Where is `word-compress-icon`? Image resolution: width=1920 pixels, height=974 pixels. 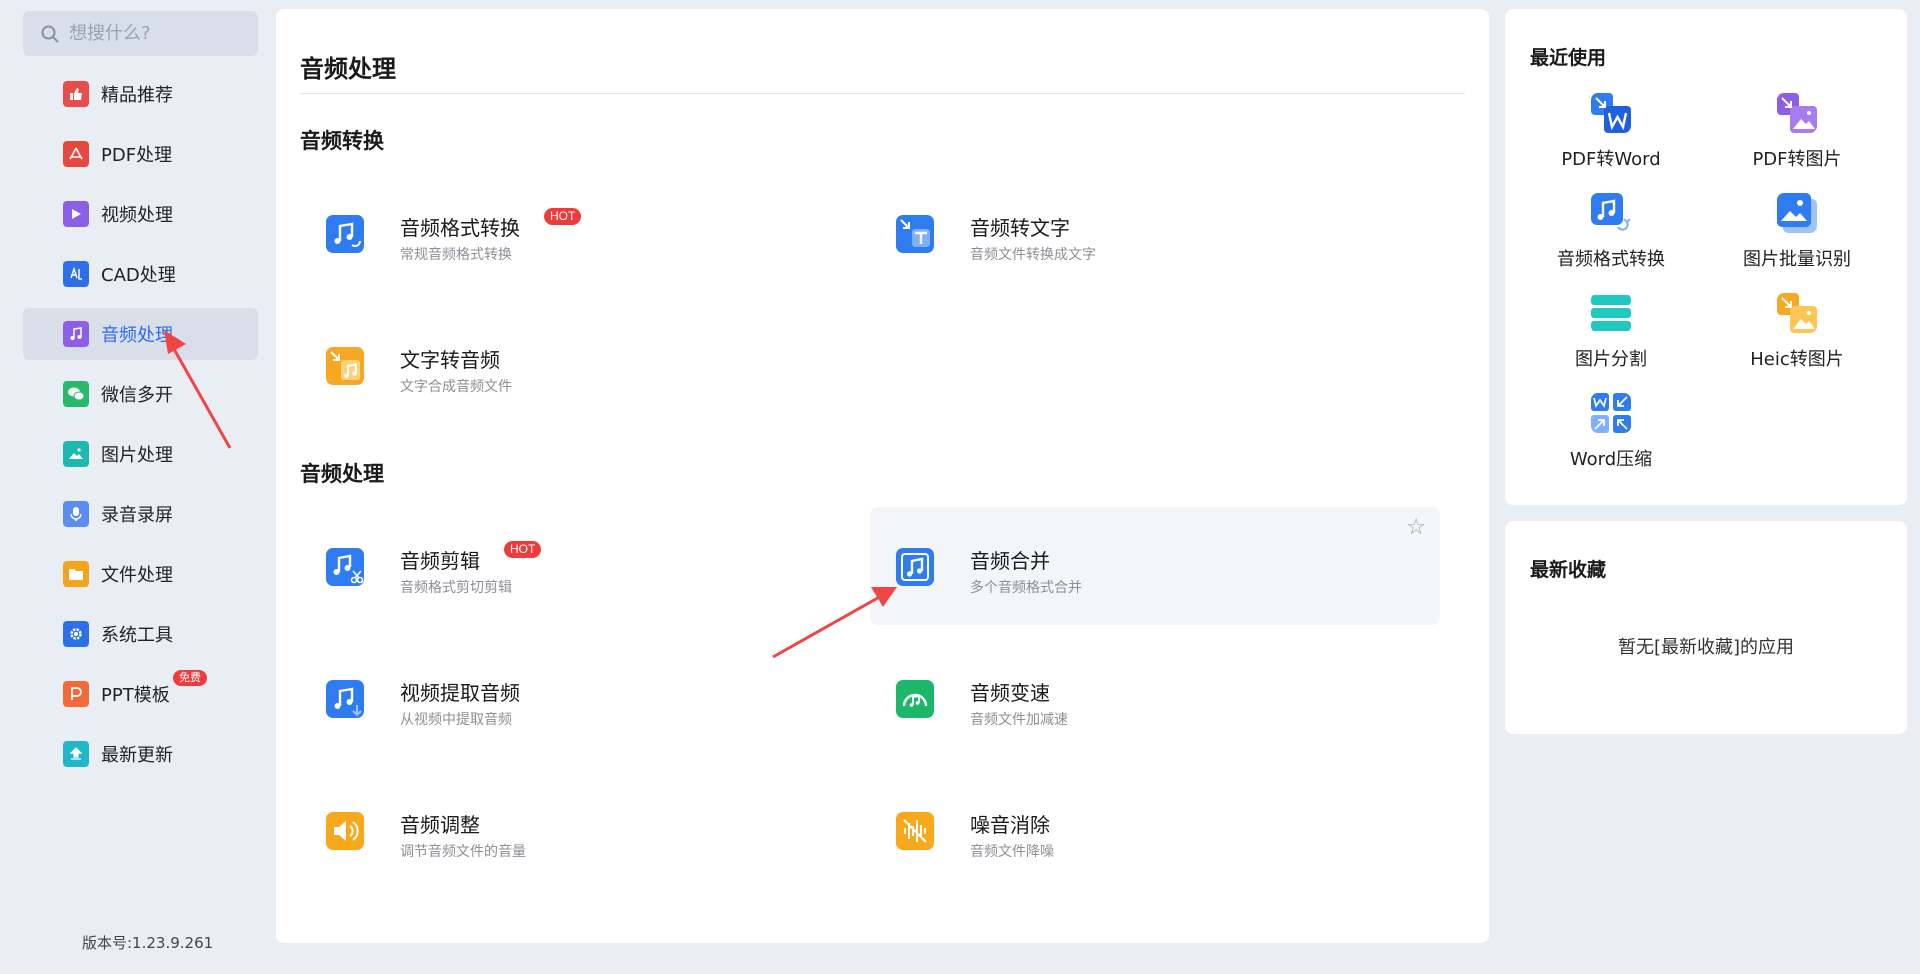 word-compress-icon is located at coordinates (1611, 413).